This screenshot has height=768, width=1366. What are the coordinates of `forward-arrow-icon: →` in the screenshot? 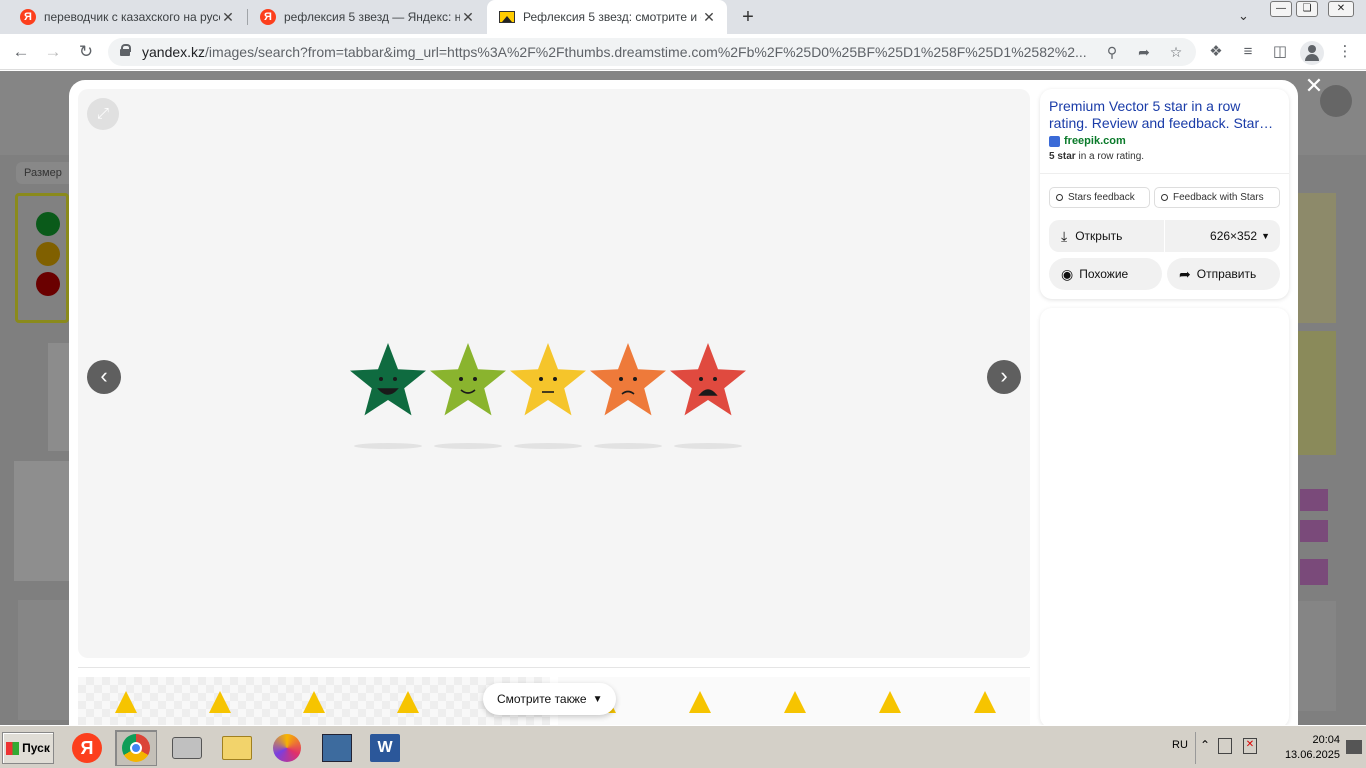 It's located at (53, 52).